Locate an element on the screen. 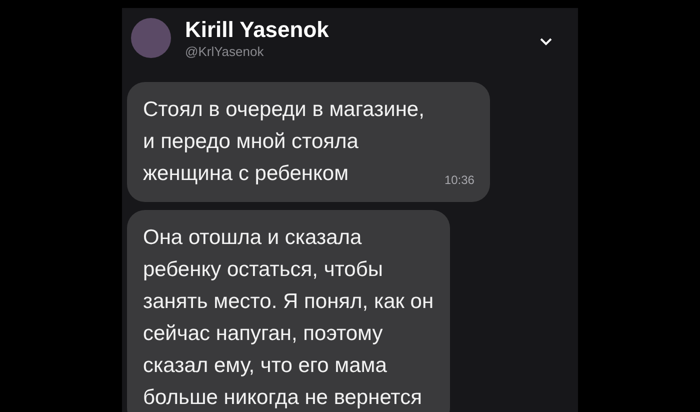 The width and height of the screenshot is (700, 412). message-time: 10:36 is located at coordinates (459, 180).